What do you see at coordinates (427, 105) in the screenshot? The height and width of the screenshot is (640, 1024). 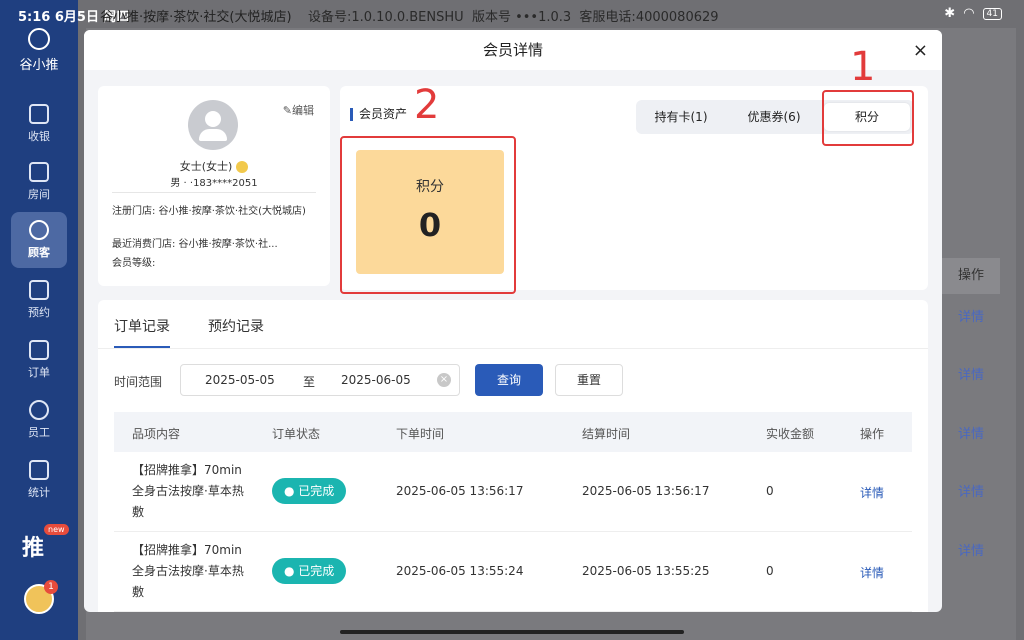 I see `annotation-number-2: 2` at bounding box center [427, 105].